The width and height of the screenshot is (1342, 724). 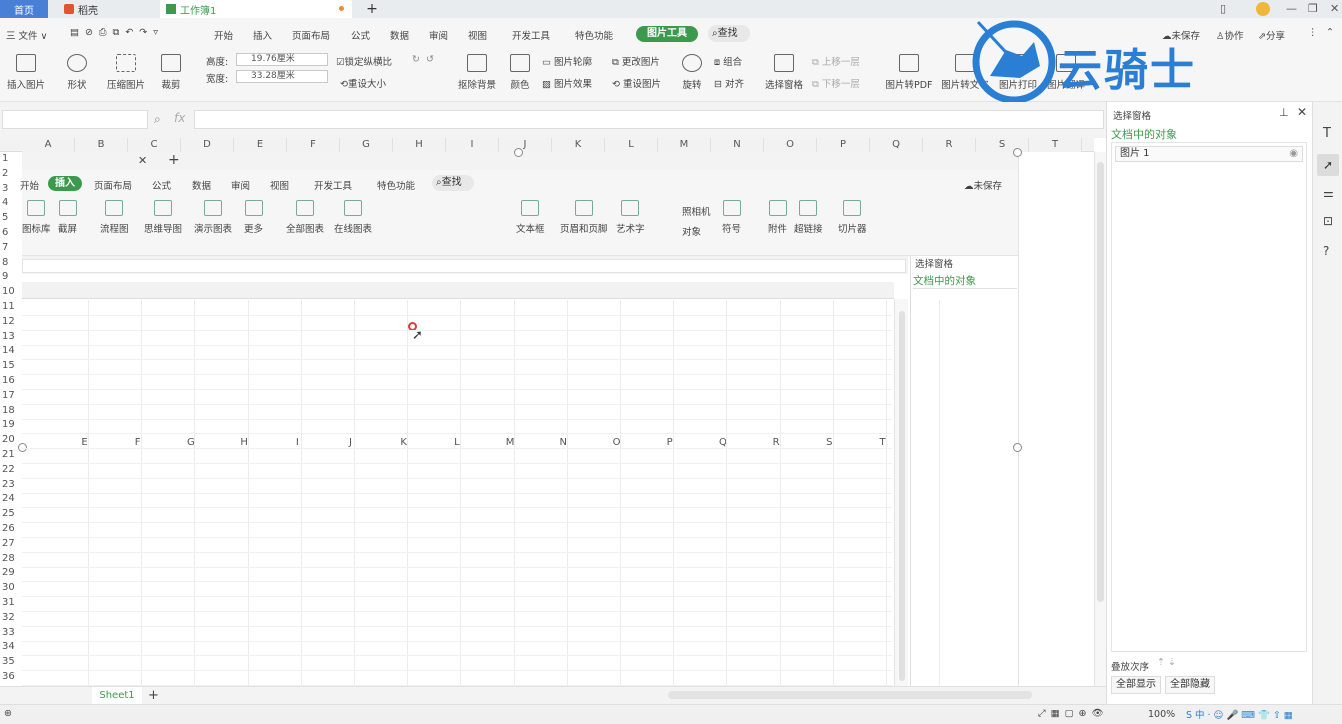 I want to click on hscroll-thumb, so click(x=850, y=695).